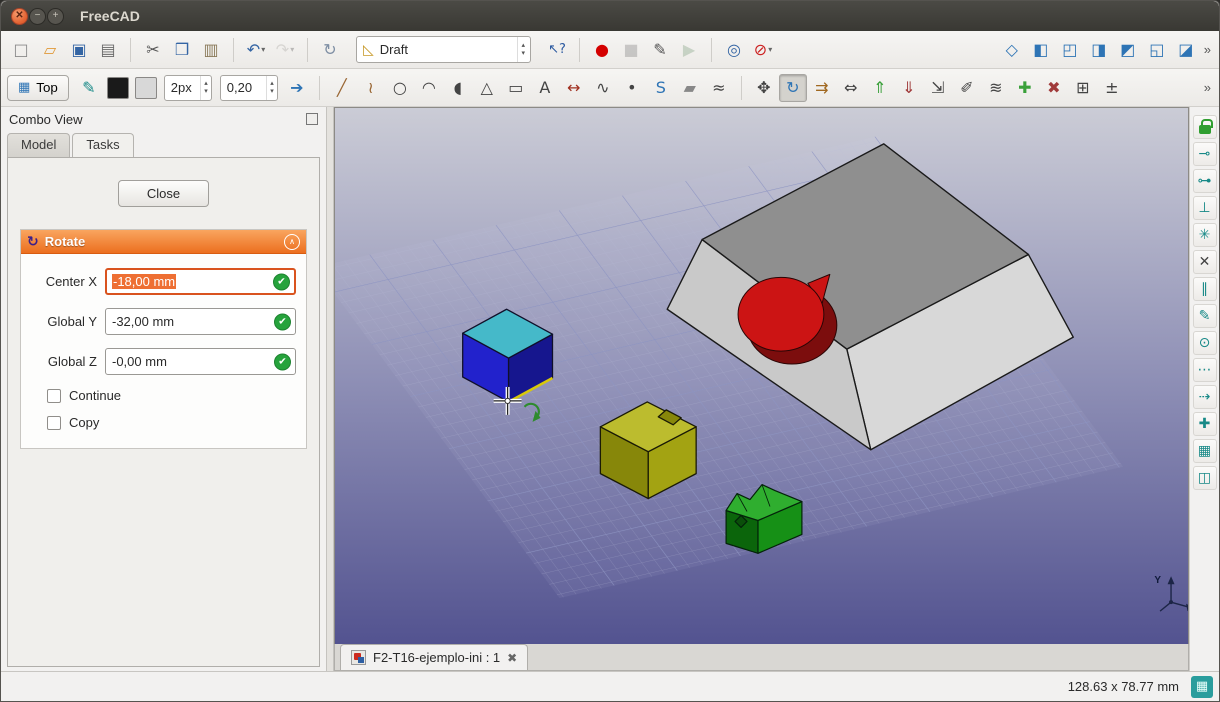  What do you see at coordinates (822, 88) in the screenshot?
I see `draft-offset-button: ⇉` at bounding box center [822, 88].